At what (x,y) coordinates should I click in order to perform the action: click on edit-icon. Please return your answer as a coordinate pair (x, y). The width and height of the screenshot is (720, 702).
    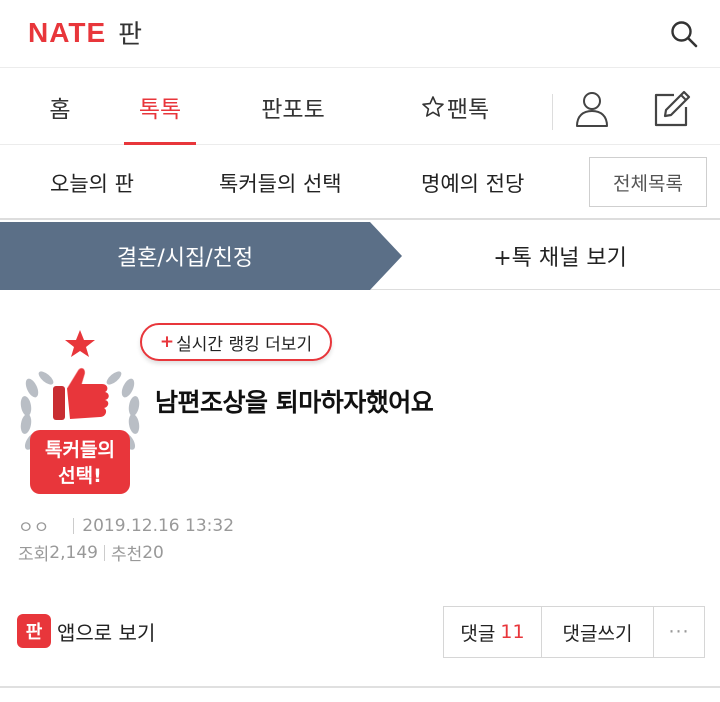
    Looking at the image, I should click on (672, 108).